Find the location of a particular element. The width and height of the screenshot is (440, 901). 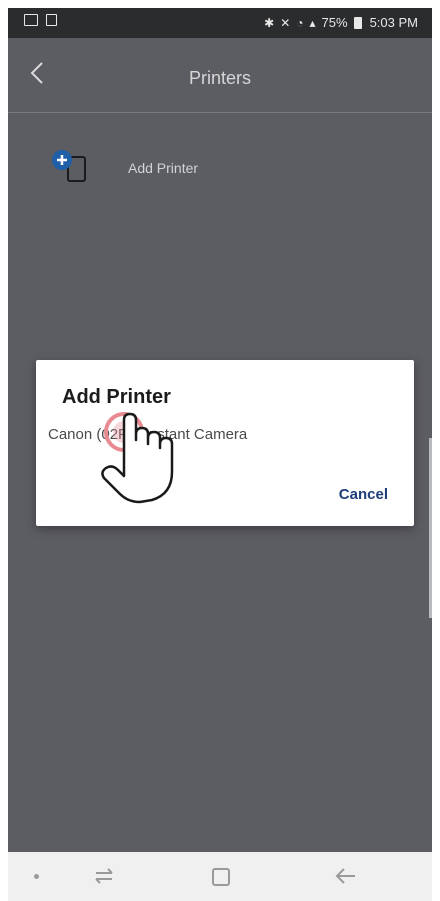

scrollbar is located at coordinates (430, 528).